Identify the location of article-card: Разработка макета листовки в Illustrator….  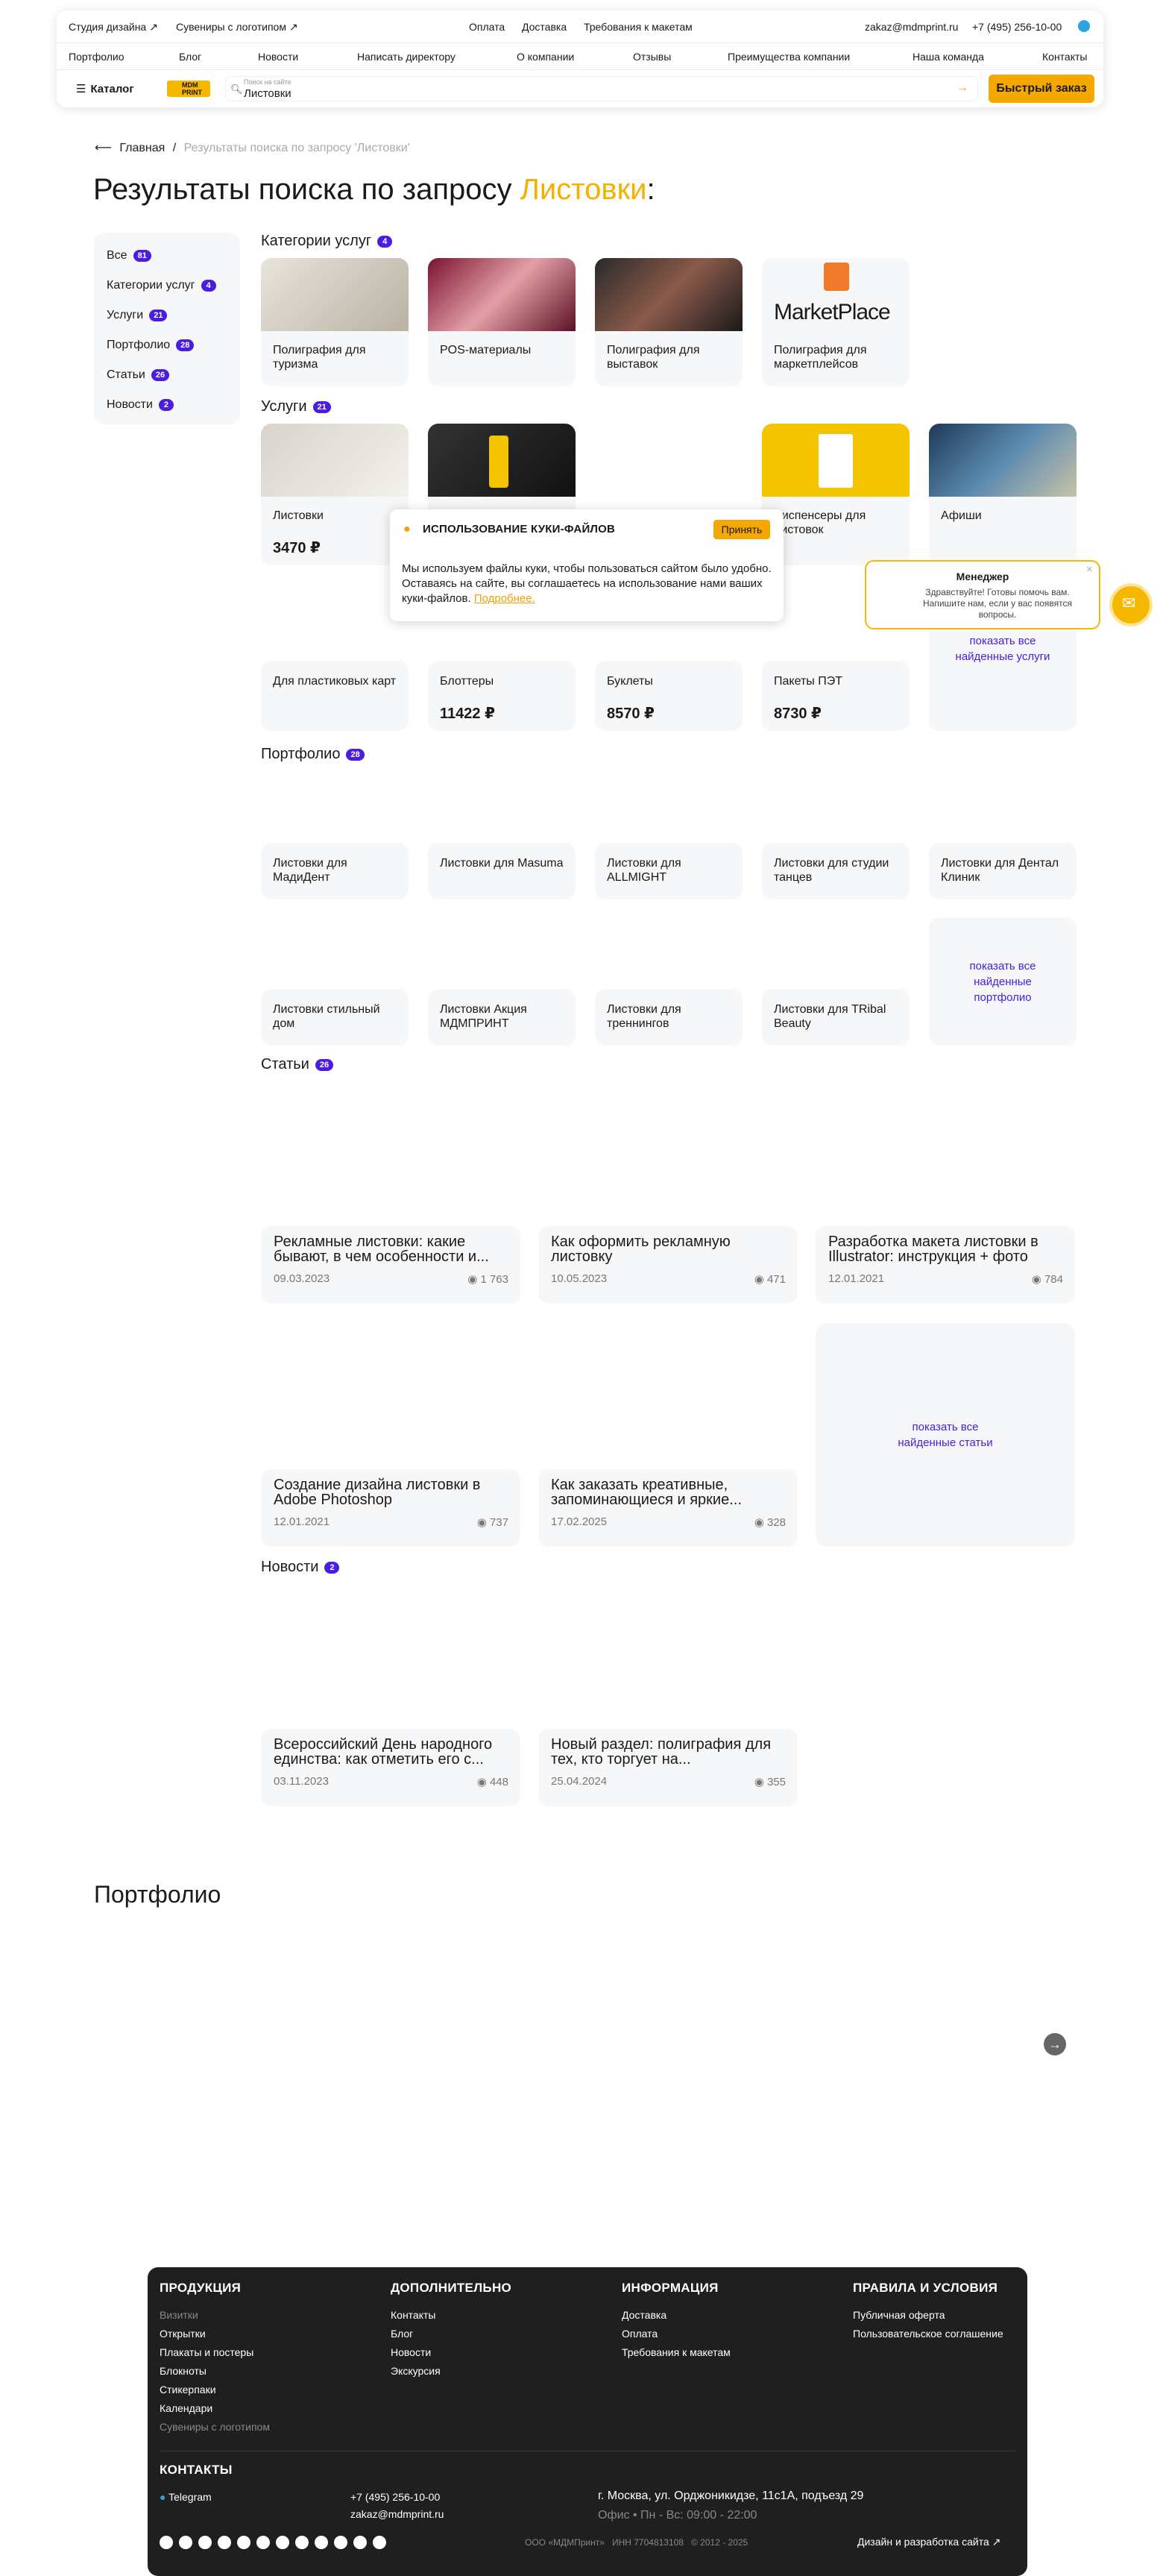
(945, 1265).